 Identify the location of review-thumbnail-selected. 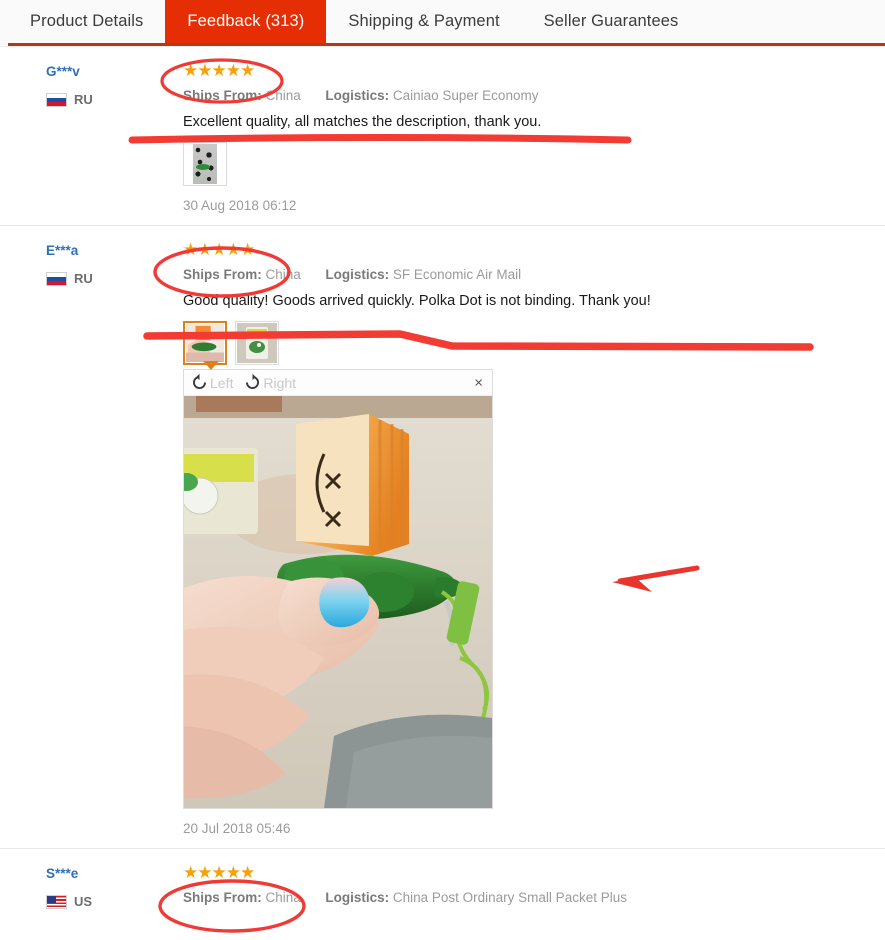
(205, 343).